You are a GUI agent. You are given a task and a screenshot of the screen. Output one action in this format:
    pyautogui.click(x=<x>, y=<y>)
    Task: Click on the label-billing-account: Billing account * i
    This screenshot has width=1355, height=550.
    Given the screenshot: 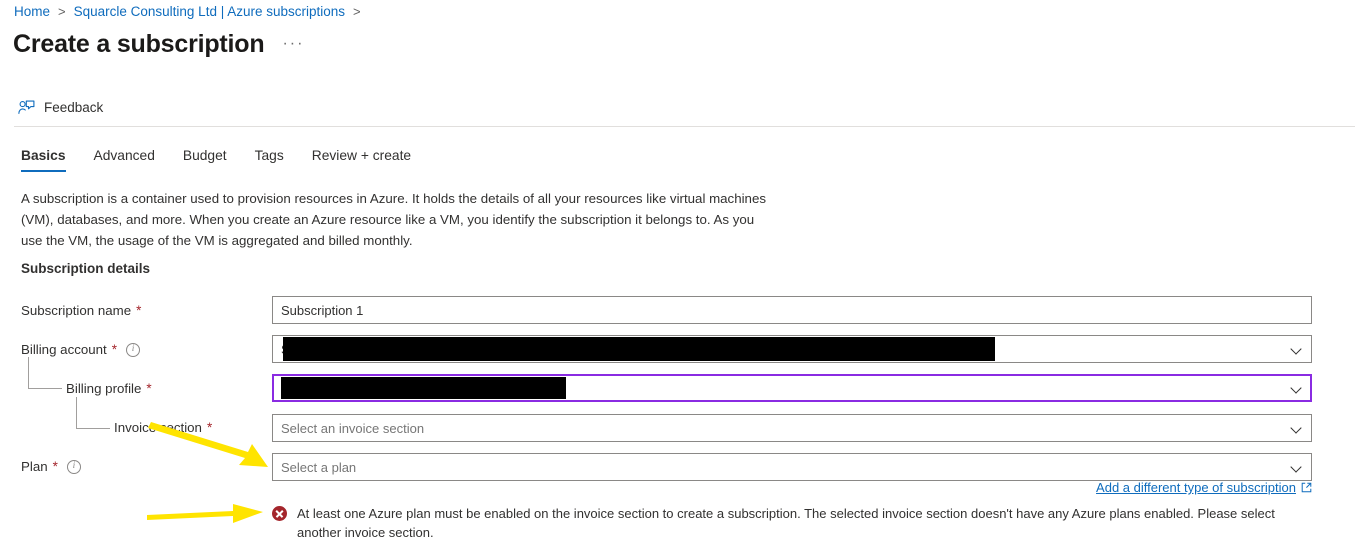 What is the action you would take?
    pyautogui.click(x=81, y=349)
    